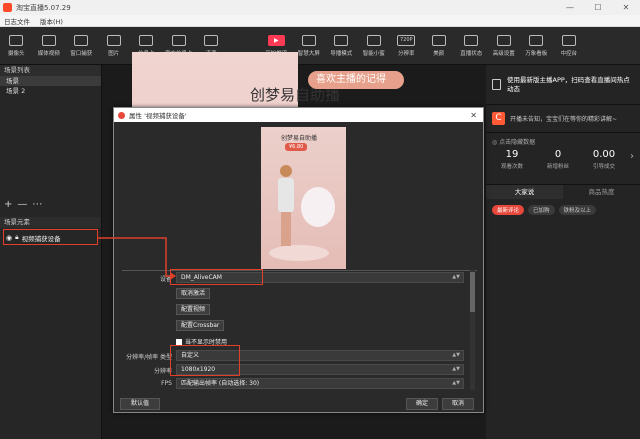 The height and width of the screenshot is (439, 640). Describe the element at coordinates (48, 40) in the screenshot. I see `play-icon` at that location.